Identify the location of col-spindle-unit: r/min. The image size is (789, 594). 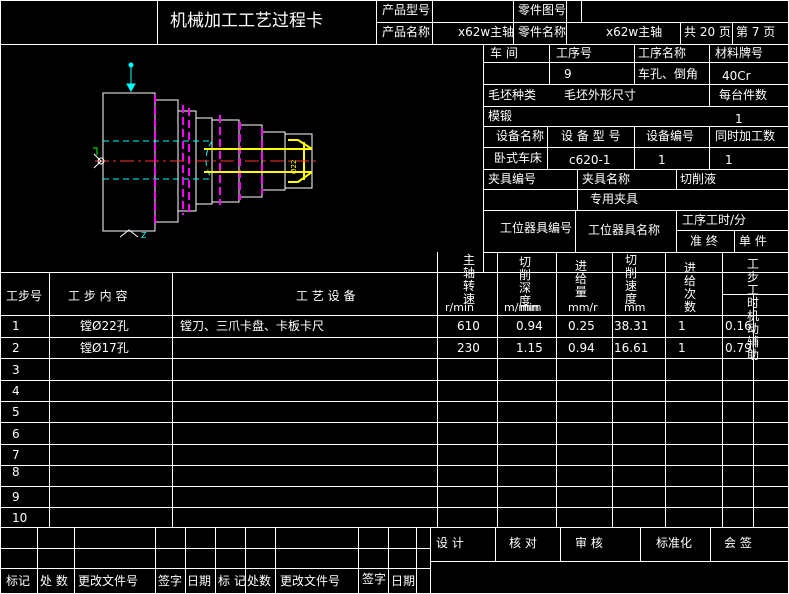
(459, 307).